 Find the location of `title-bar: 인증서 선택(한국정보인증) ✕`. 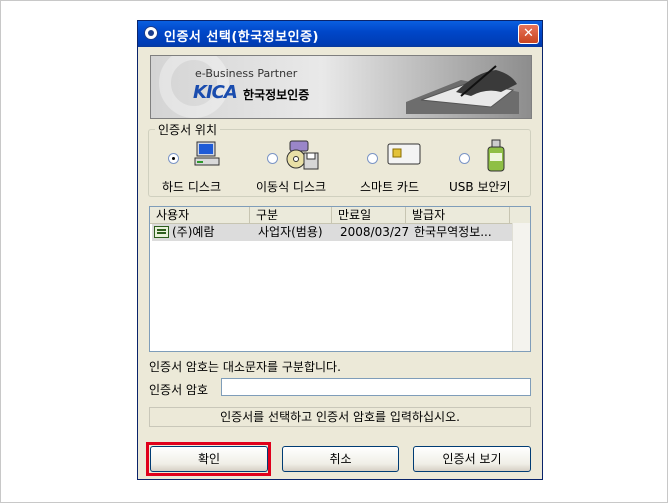

title-bar: 인증서 선택(한국정보인증) ✕ is located at coordinates (340, 34).